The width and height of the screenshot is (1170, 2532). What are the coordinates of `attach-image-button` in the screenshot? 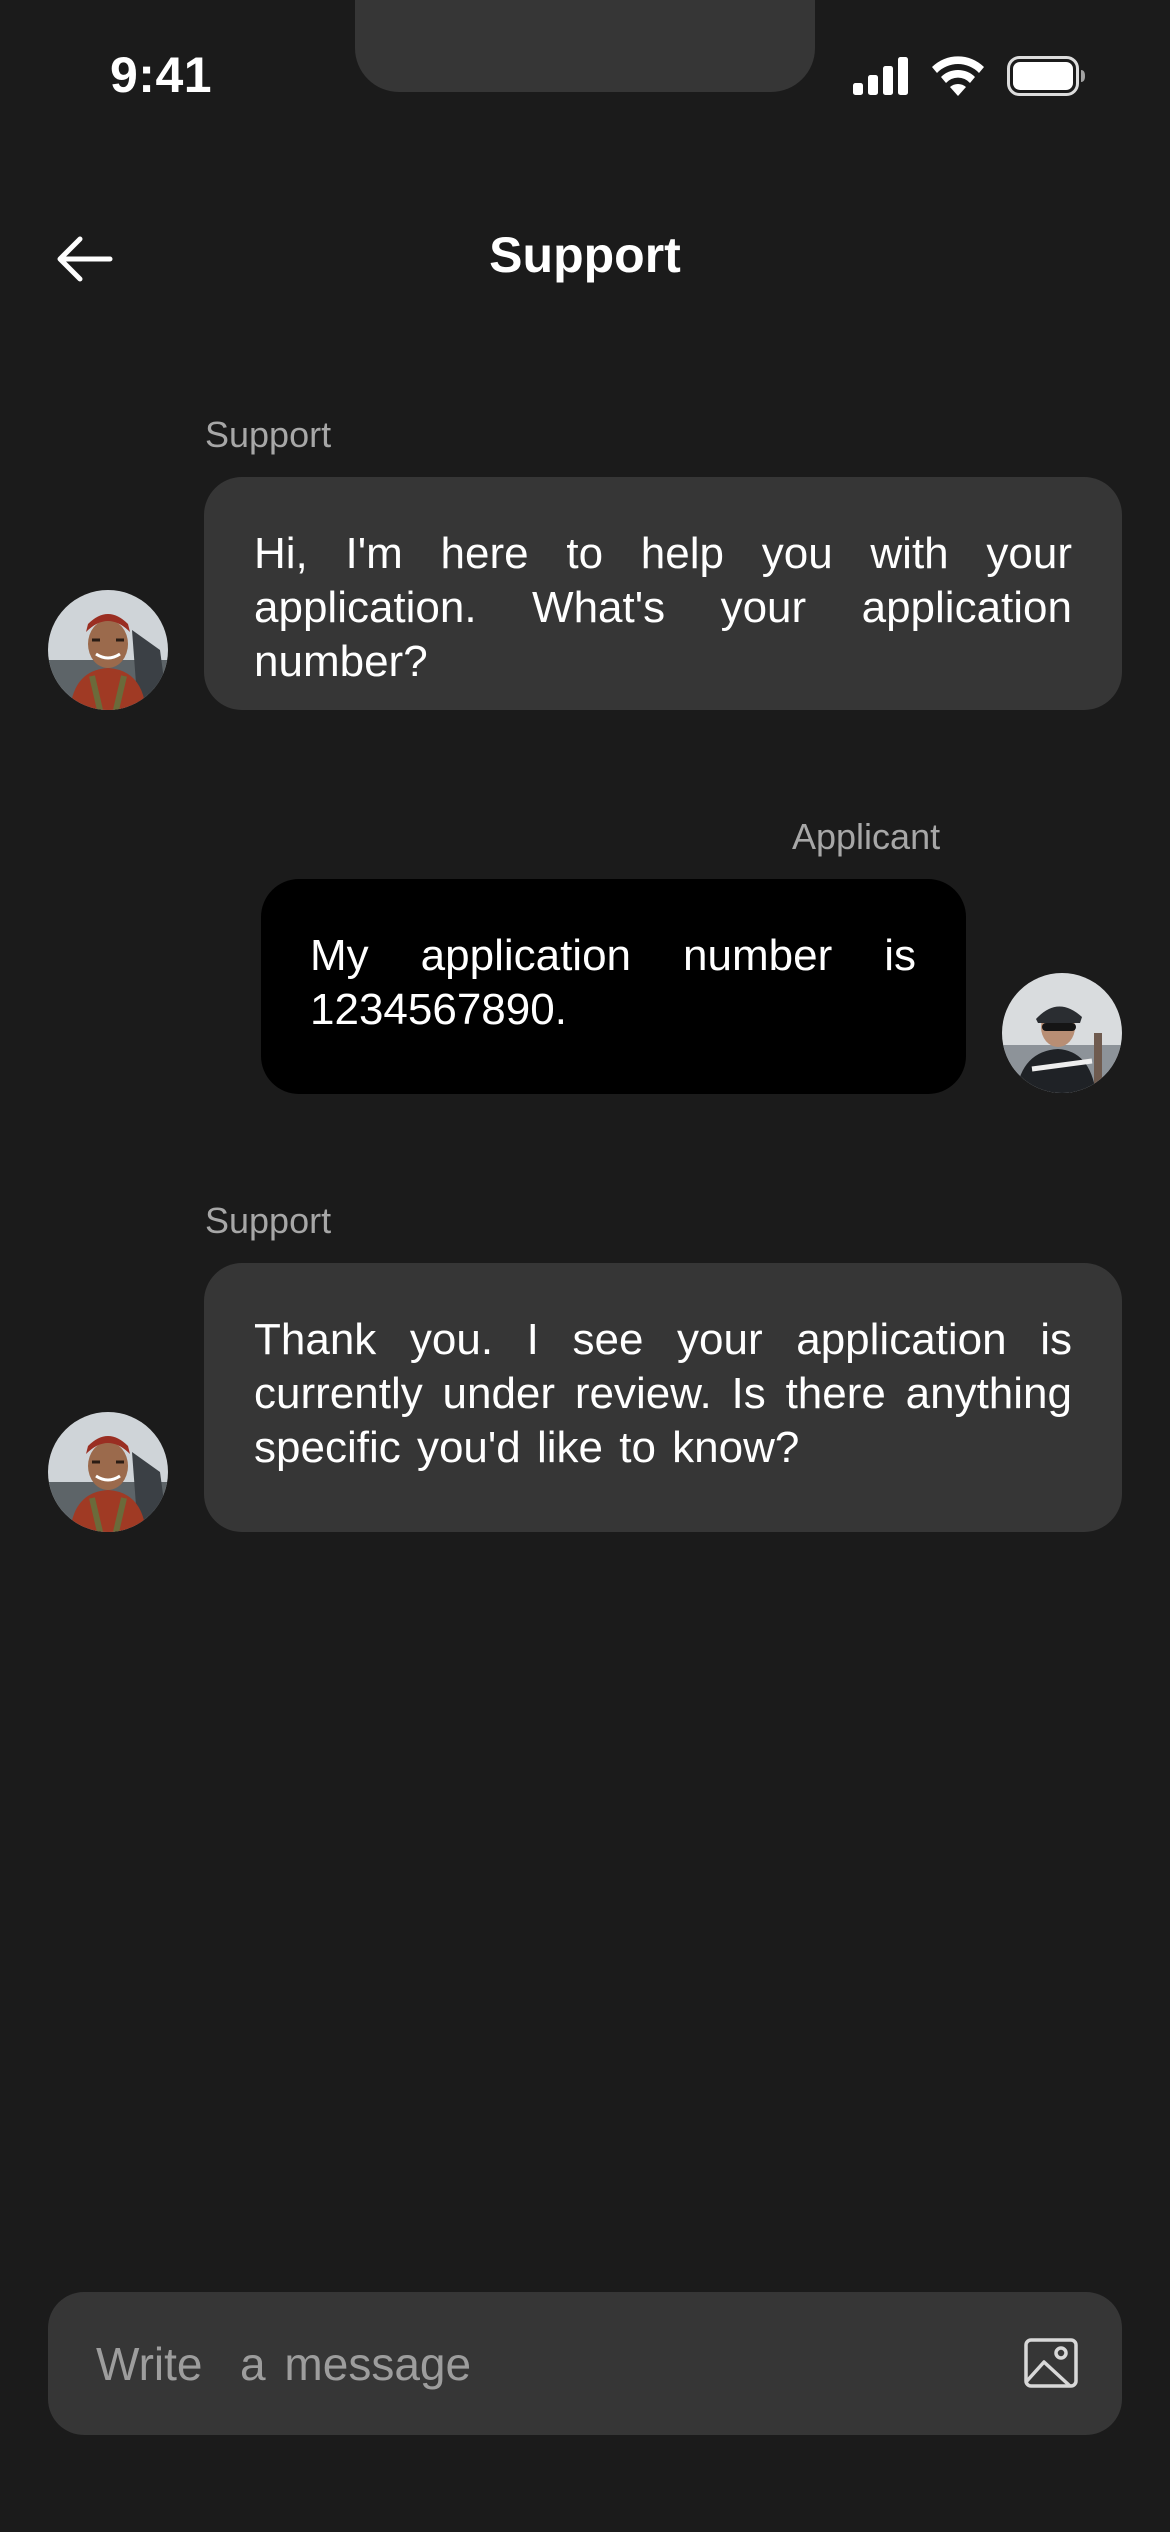 It's located at (1051, 2363).